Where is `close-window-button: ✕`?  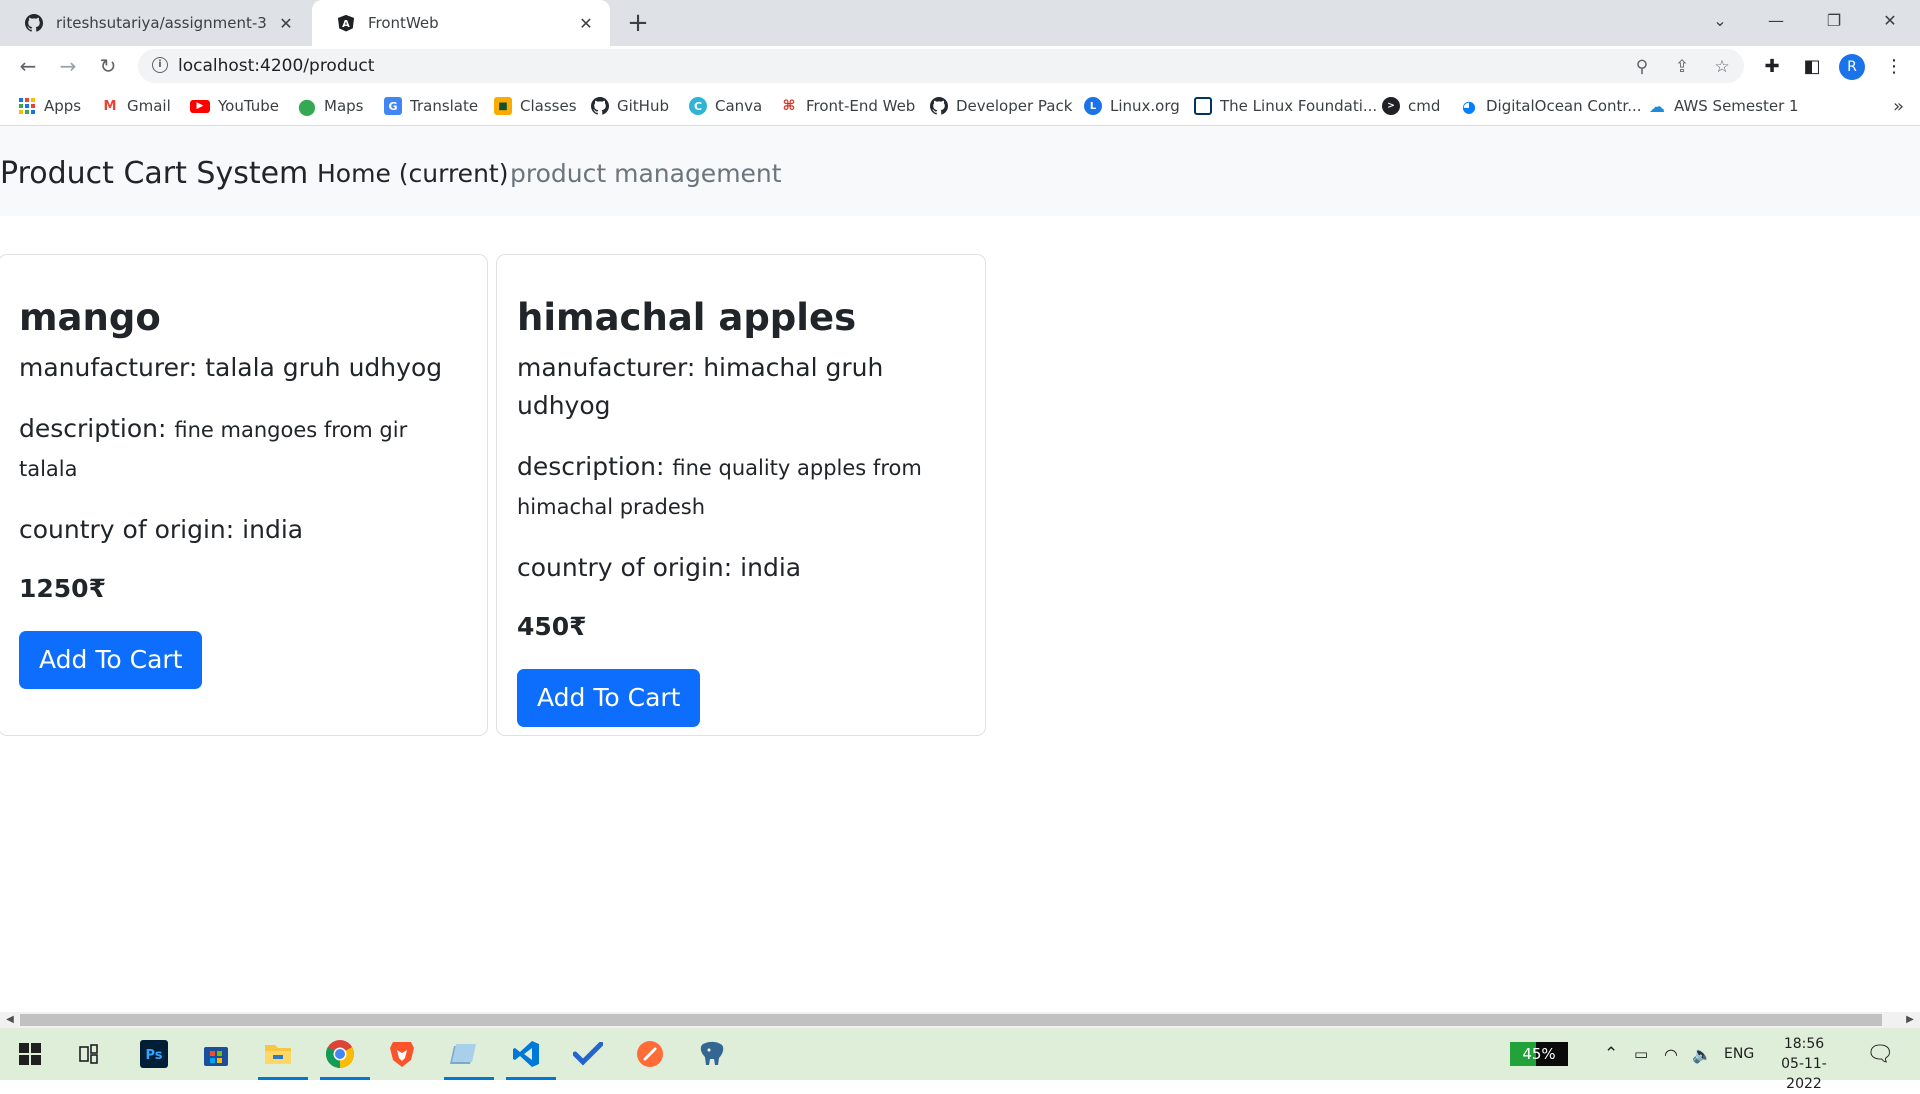
close-window-button: ✕ is located at coordinates (1890, 20).